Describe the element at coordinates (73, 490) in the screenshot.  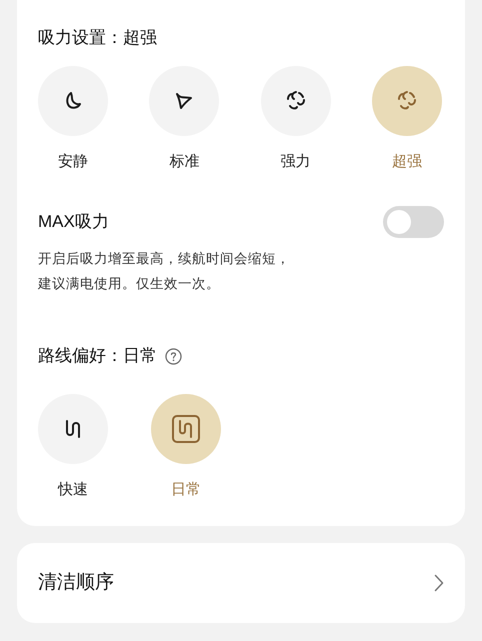
I see `mode-label: 快速` at that location.